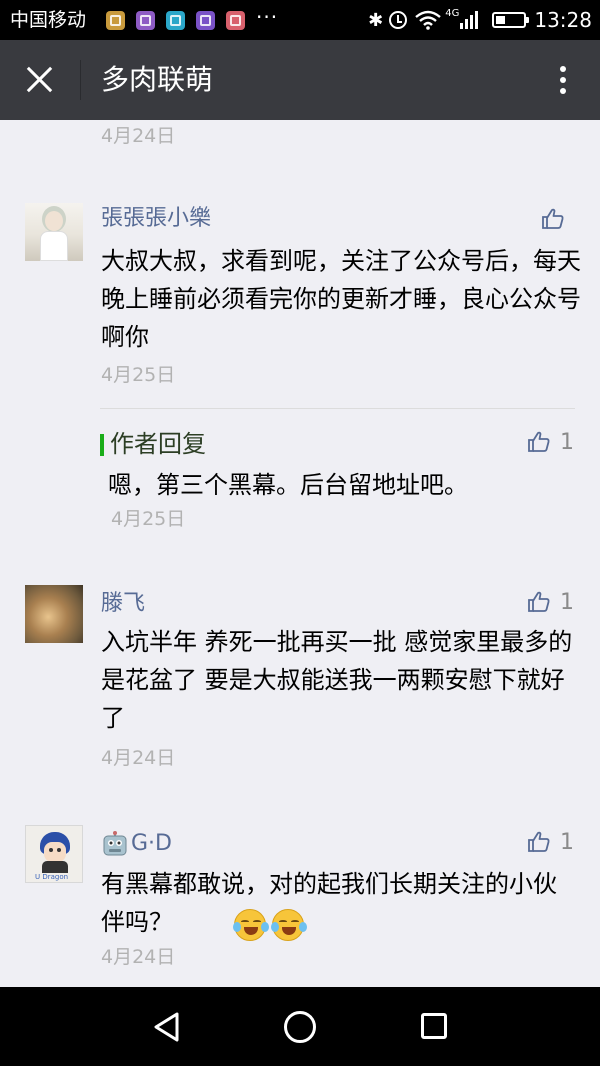  What do you see at coordinates (511, 20) in the screenshot?
I see `battery-icon` at bounding box center [511, 20].